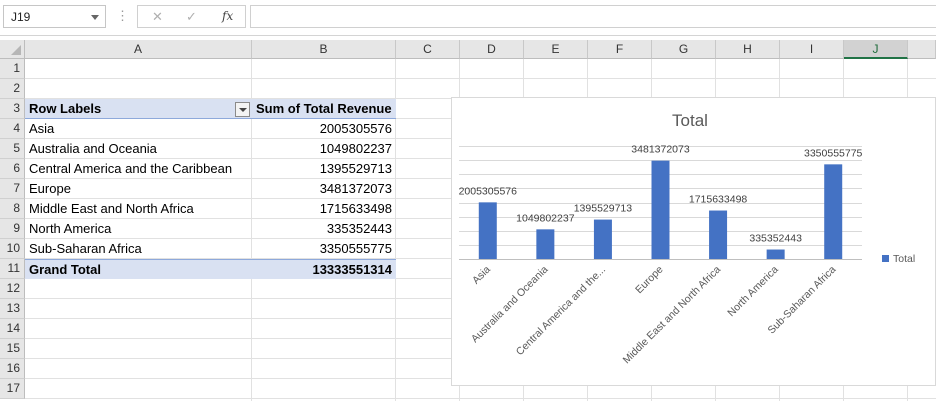 The image size is (936, 401). I want to click on chart-data-label: 1395529713, so click(603, 209).